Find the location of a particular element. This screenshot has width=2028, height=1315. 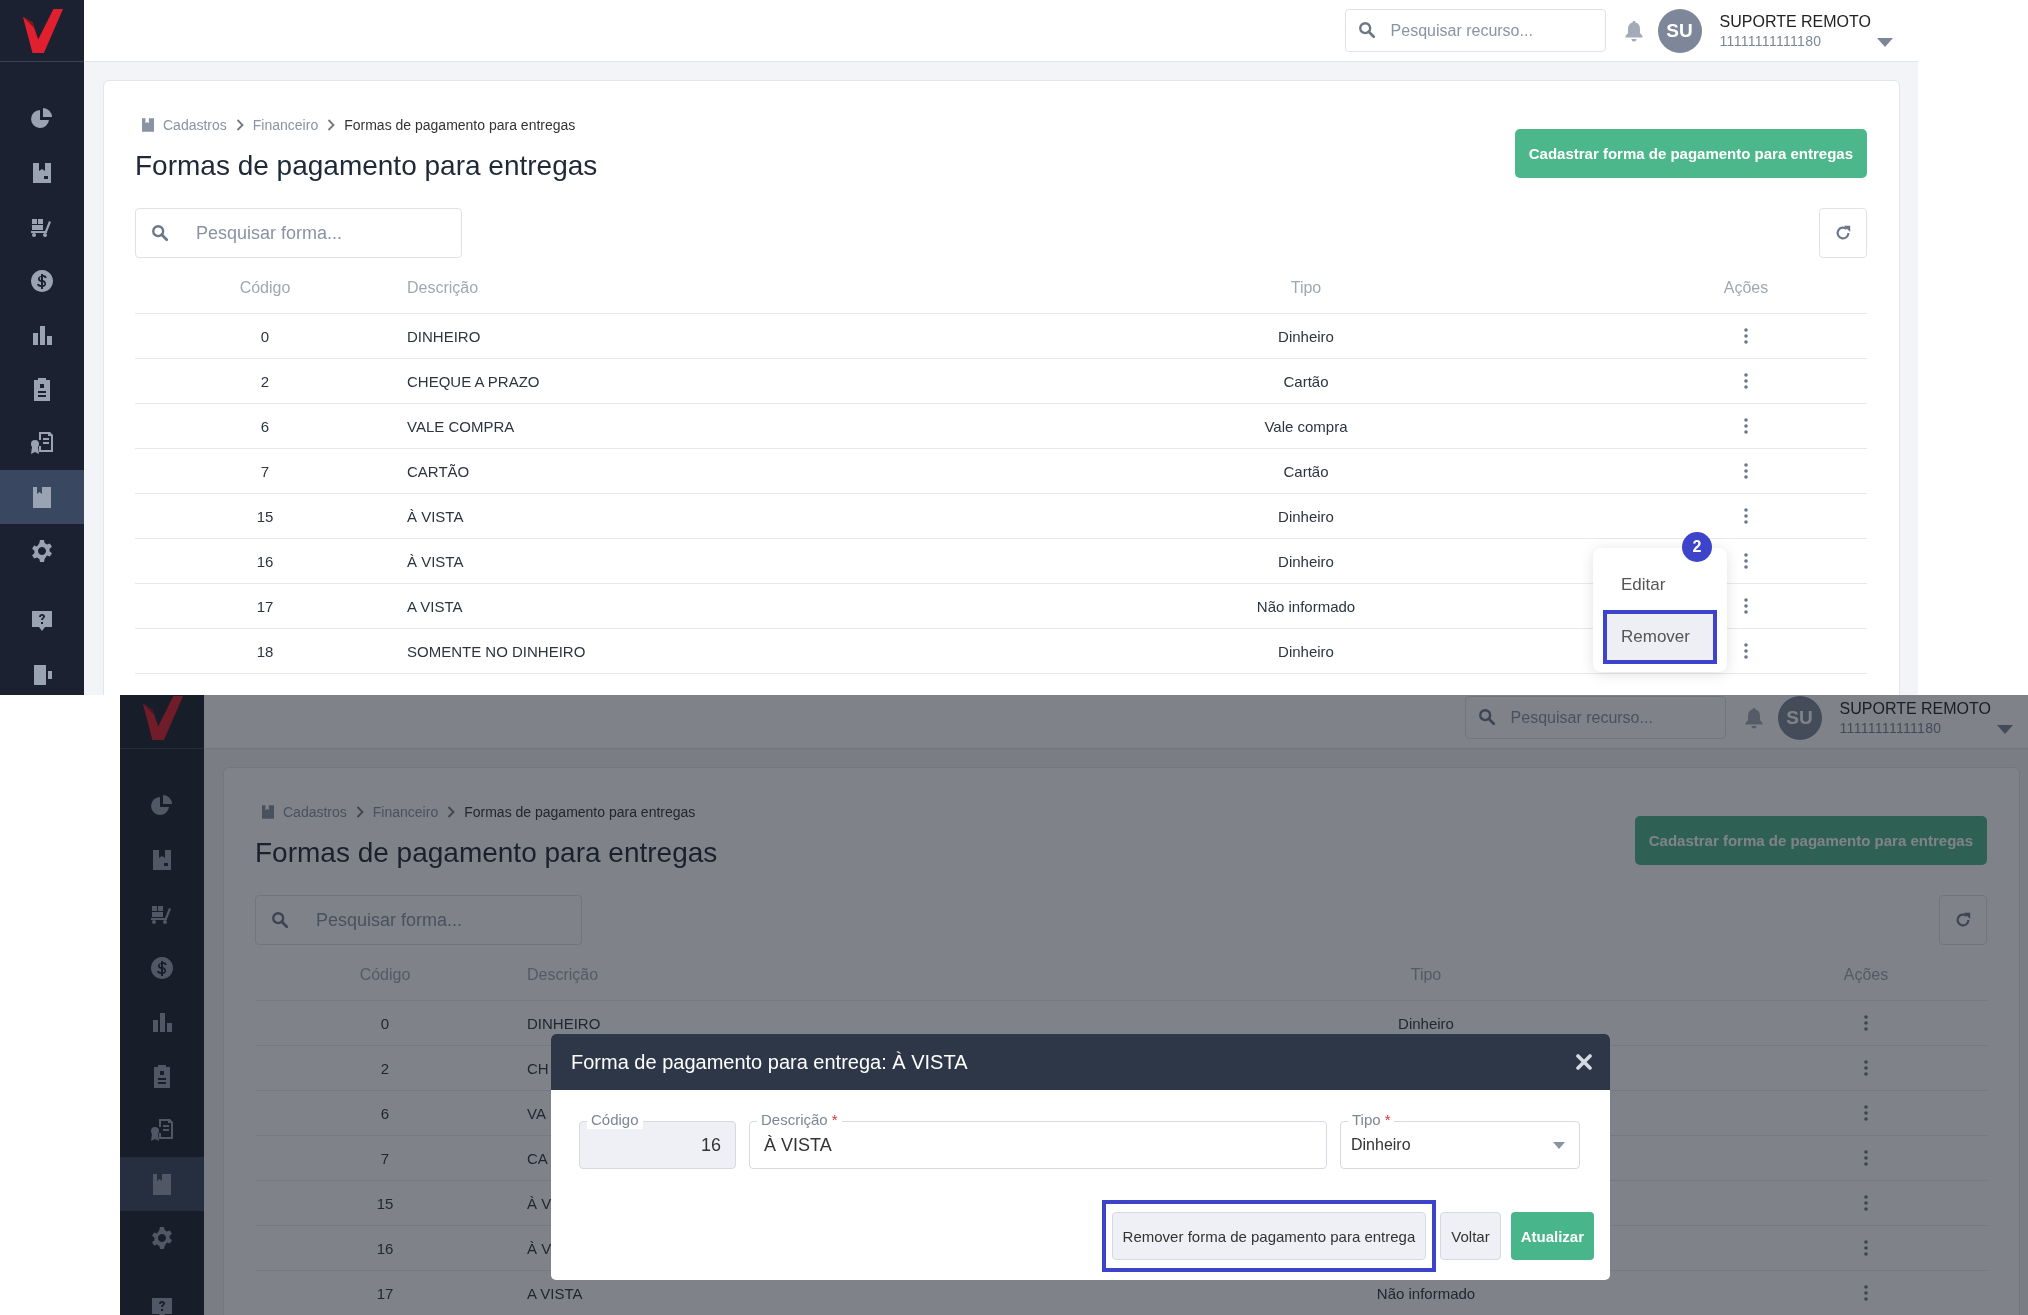

user-id: 11111111111180 is located at coordinates (1891, 727).